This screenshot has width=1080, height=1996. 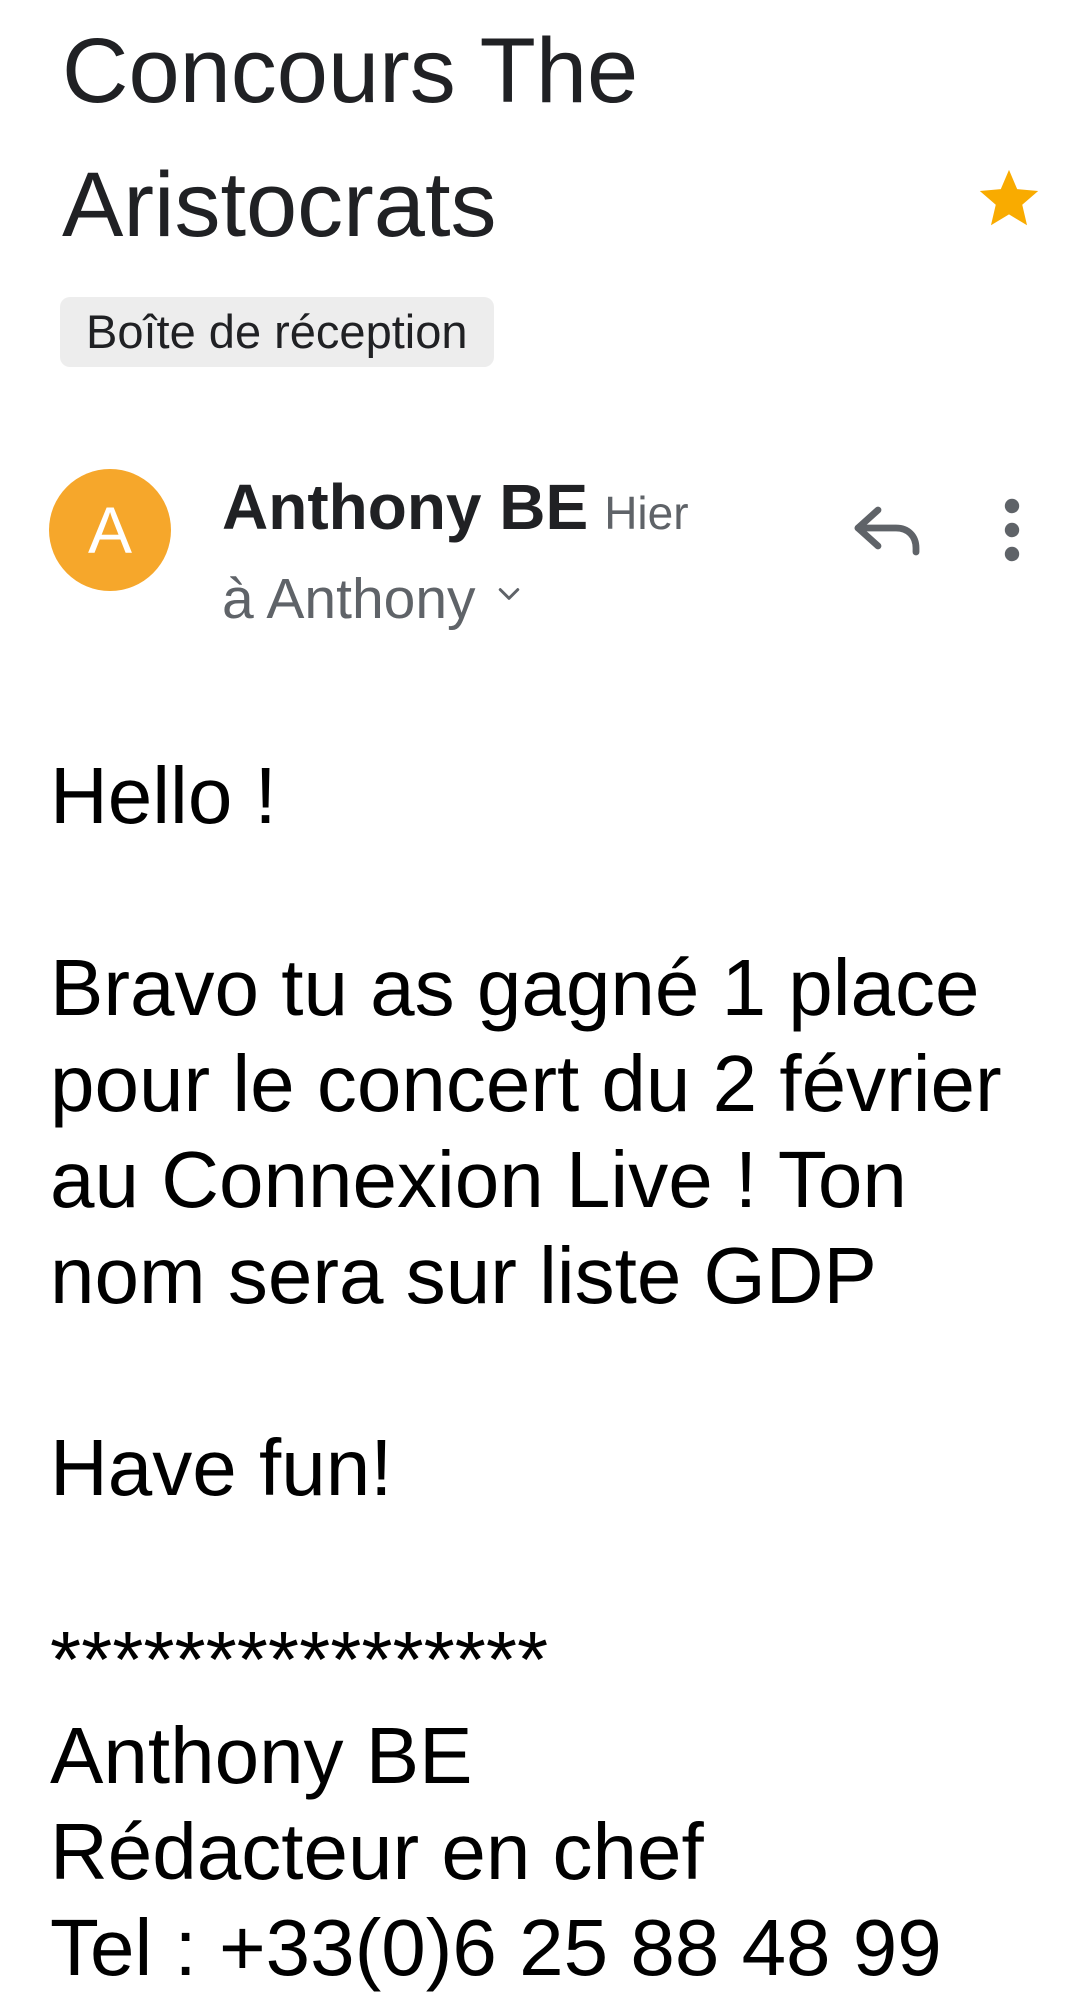 What do you see at coordinates (349, 599) in the screenshot?
I see `recipient-text: à Anthony` at bounding box center [349, 599].